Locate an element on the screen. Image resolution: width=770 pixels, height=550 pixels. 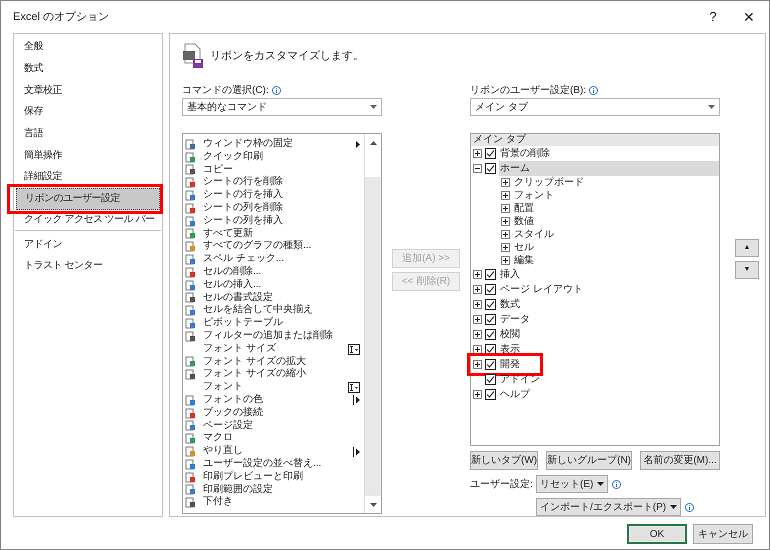
command-item: シートの列を削除 is located at coordinates (281, 208).